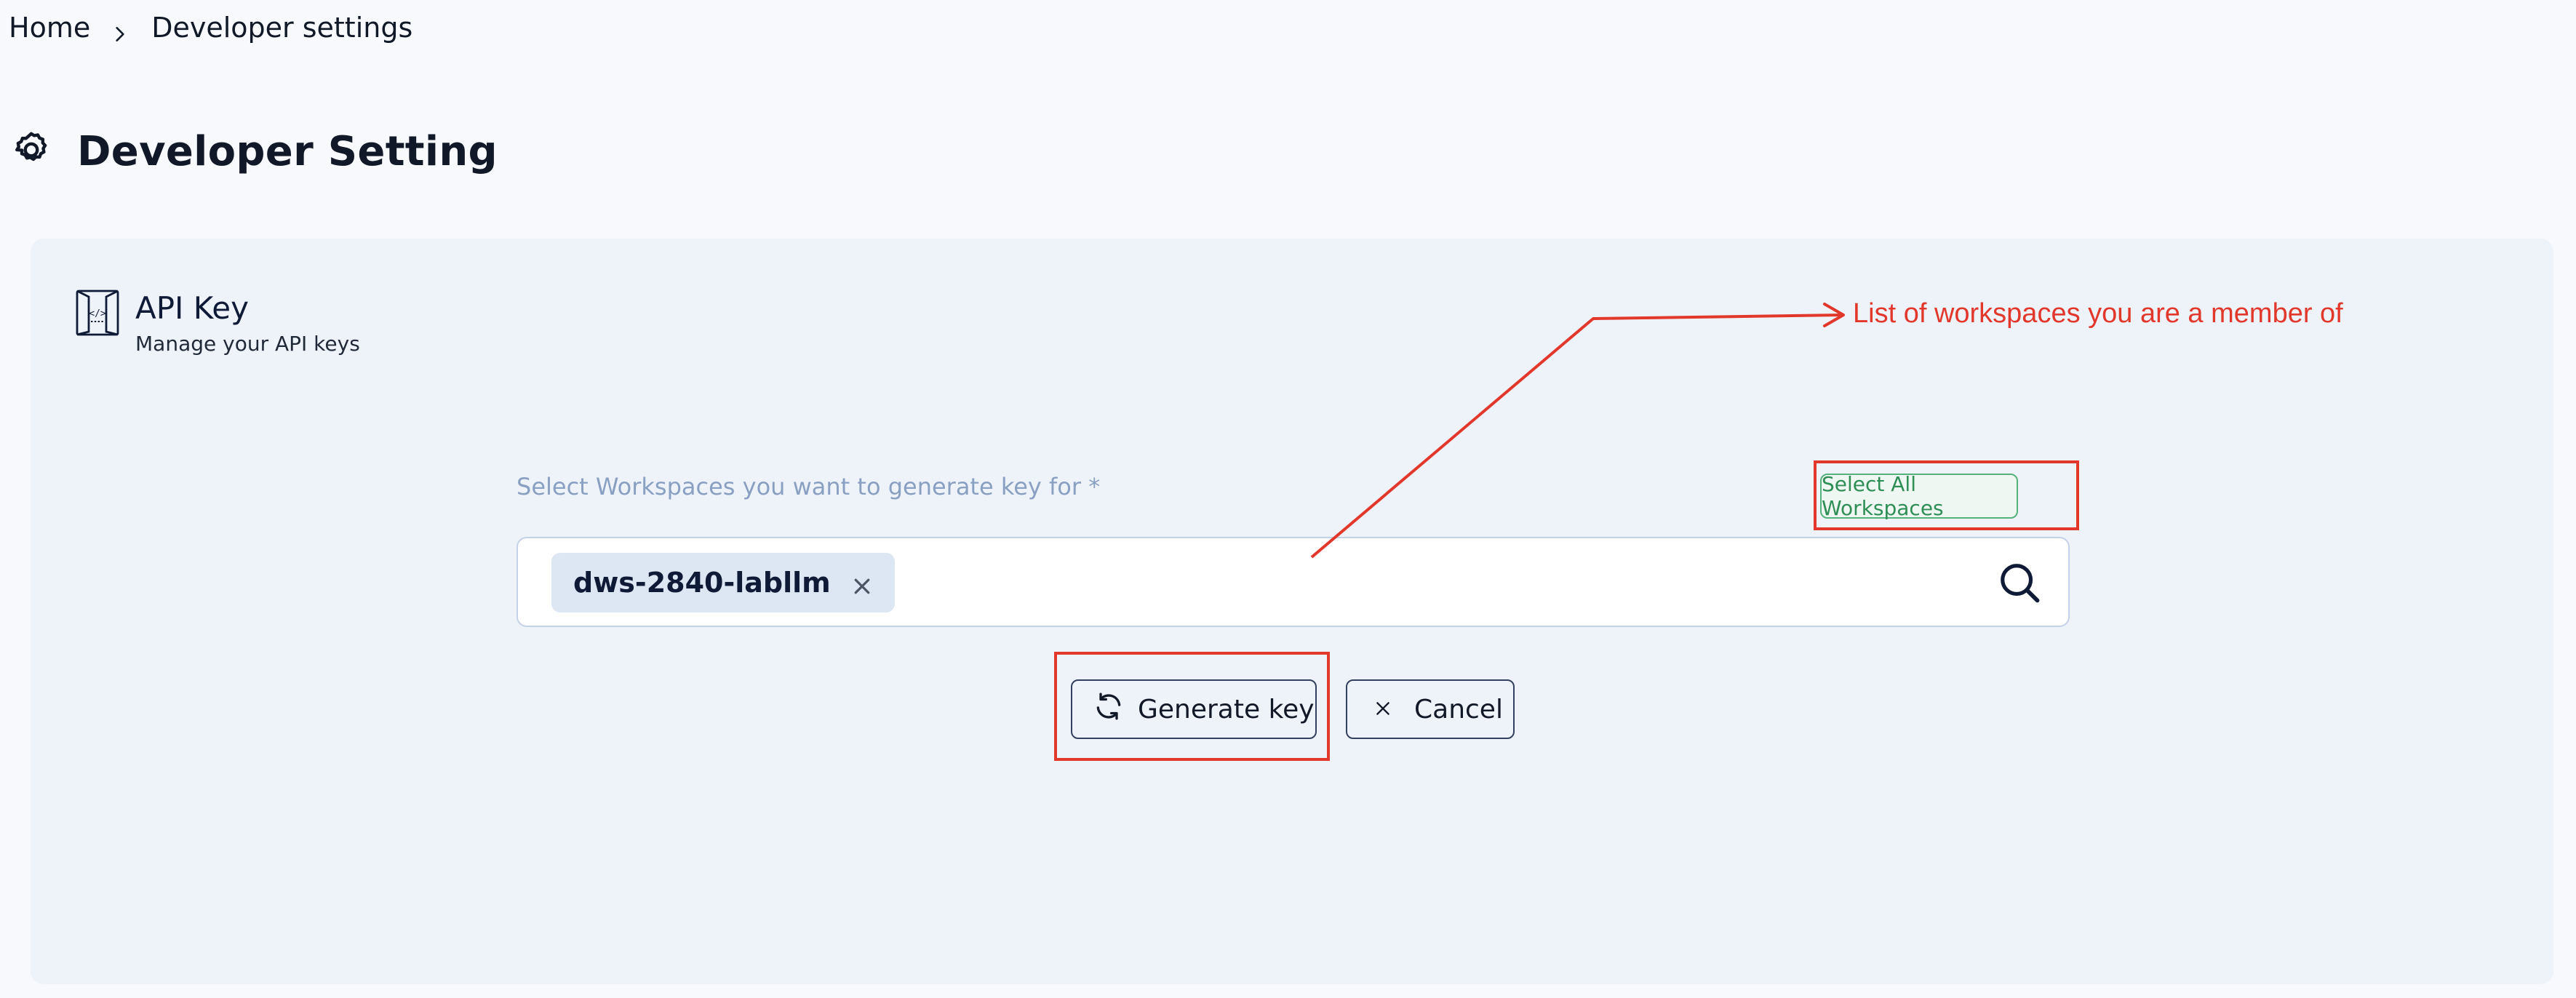  I want to click on workspace-chip: dws-2840-labllm, so click(723, 582).